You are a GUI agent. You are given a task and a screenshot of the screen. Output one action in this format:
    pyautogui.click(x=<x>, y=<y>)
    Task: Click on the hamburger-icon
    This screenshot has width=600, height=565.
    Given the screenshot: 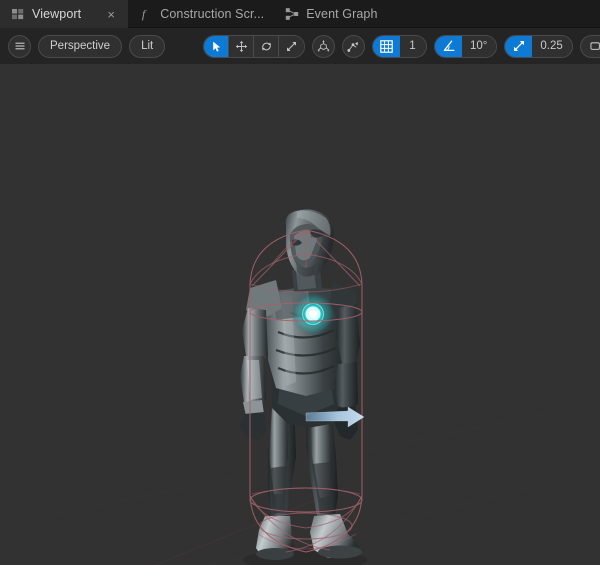 What is the action you would take?
    pyautogui.click(x=19, y=46)
    